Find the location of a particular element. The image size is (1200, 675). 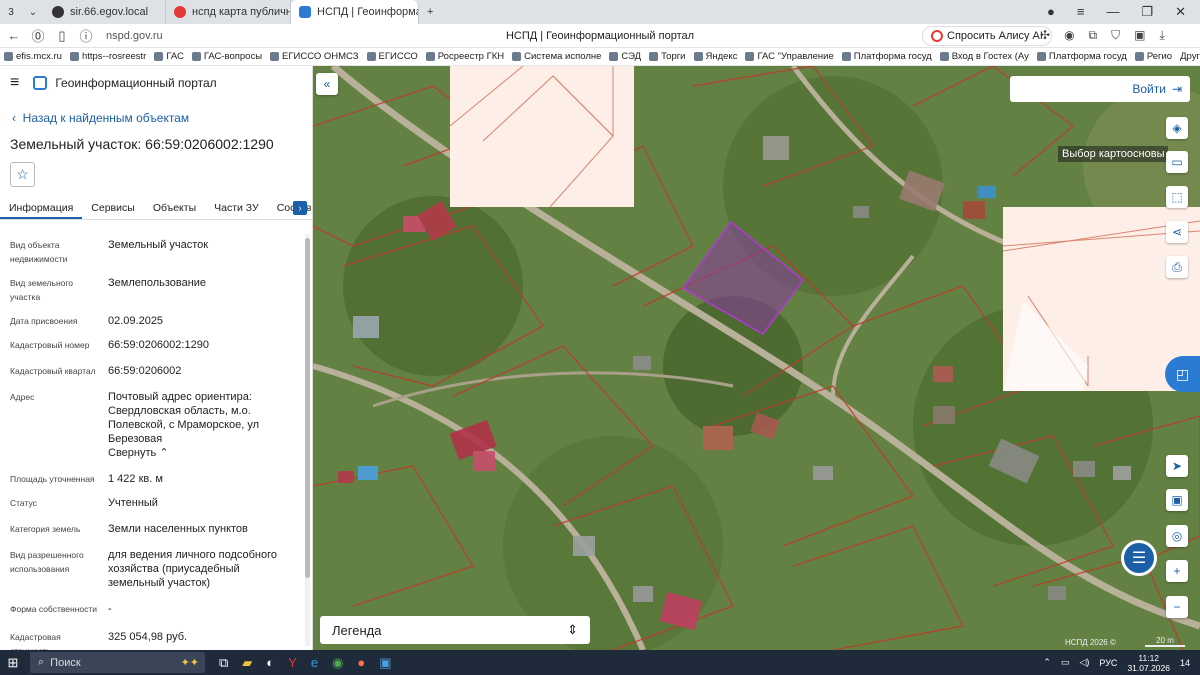

panel-scrollbar is located at coordinates (307, 440).